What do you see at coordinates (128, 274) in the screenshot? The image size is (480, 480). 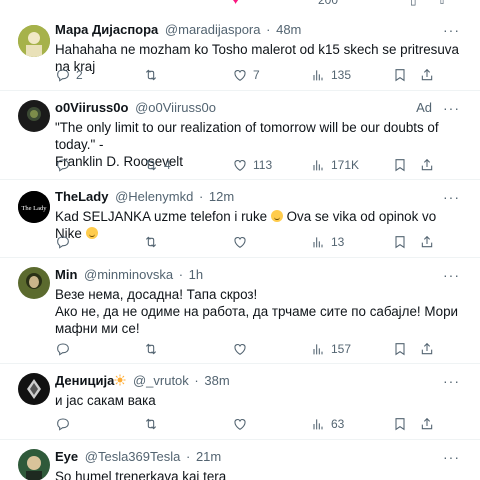 I see `author-handle: @minminovska` at bounding box center [128, 274].